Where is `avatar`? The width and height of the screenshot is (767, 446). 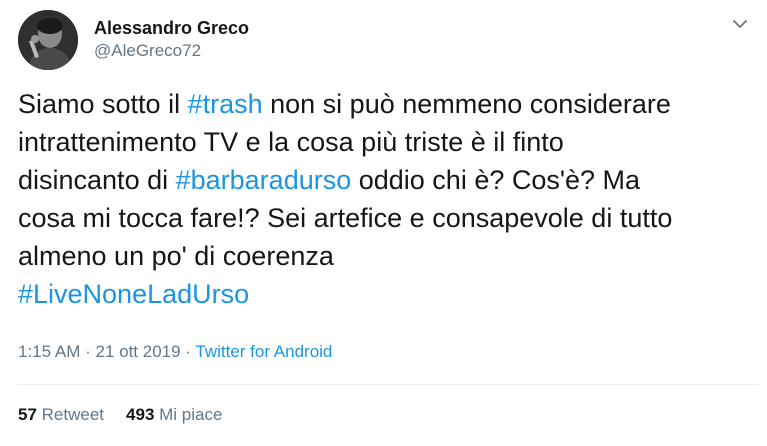
avatar is located at coordinates (48, 40).